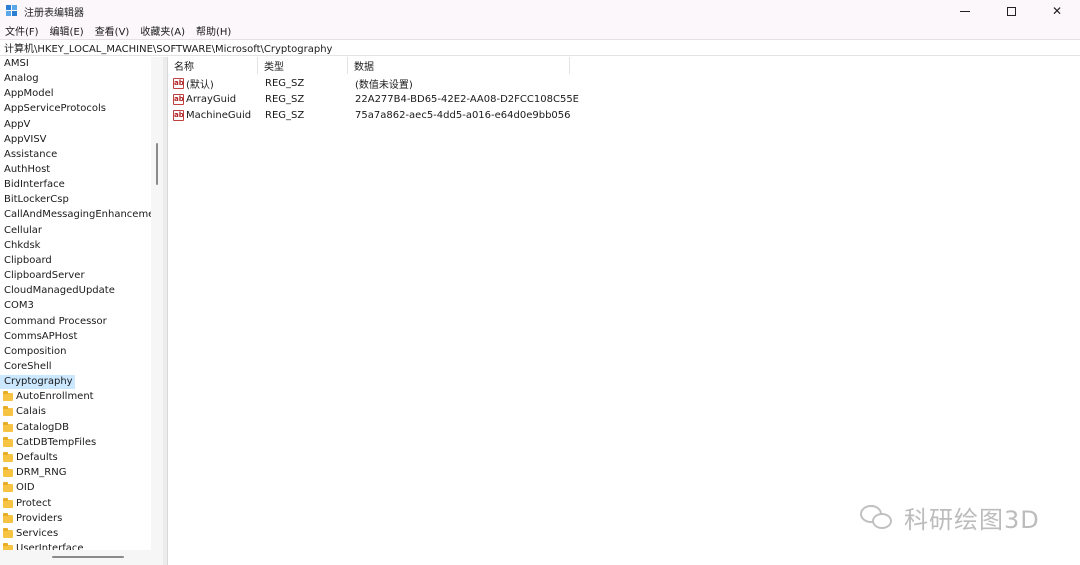  What do you see at coordinates (16, 125) in the screenshot?
I see `tree-item: AppV` at bounding box center [16, 125].